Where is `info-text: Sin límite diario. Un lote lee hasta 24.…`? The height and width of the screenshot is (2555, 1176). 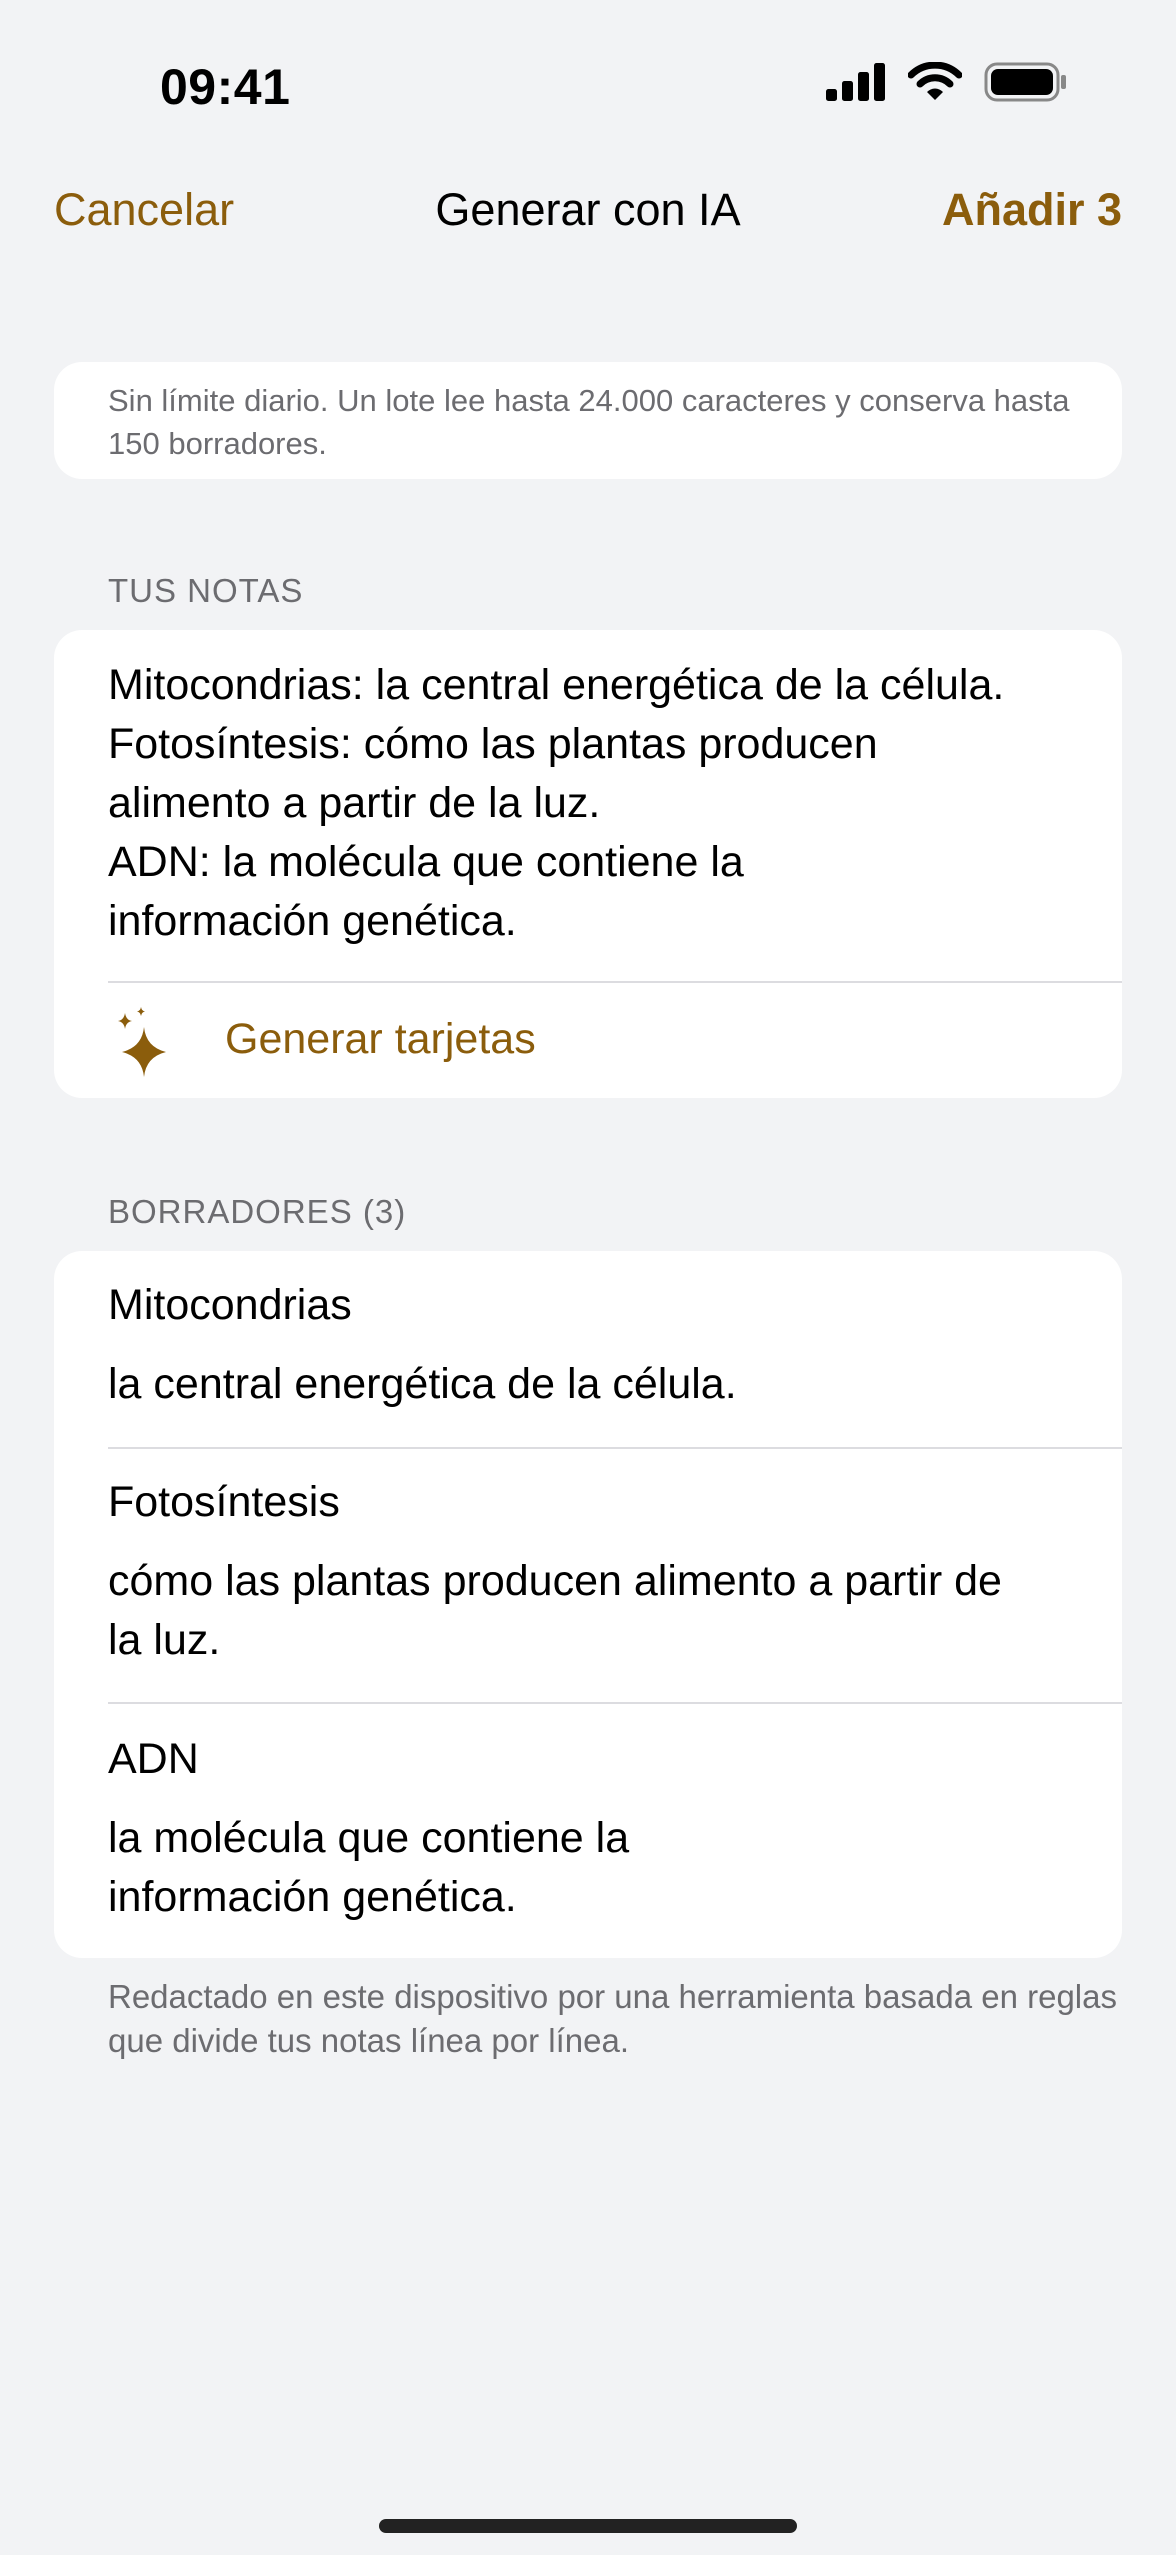
info-text: Sin límite diario. Un lote lee hasta 24.… is located at coordinates (589, 422).